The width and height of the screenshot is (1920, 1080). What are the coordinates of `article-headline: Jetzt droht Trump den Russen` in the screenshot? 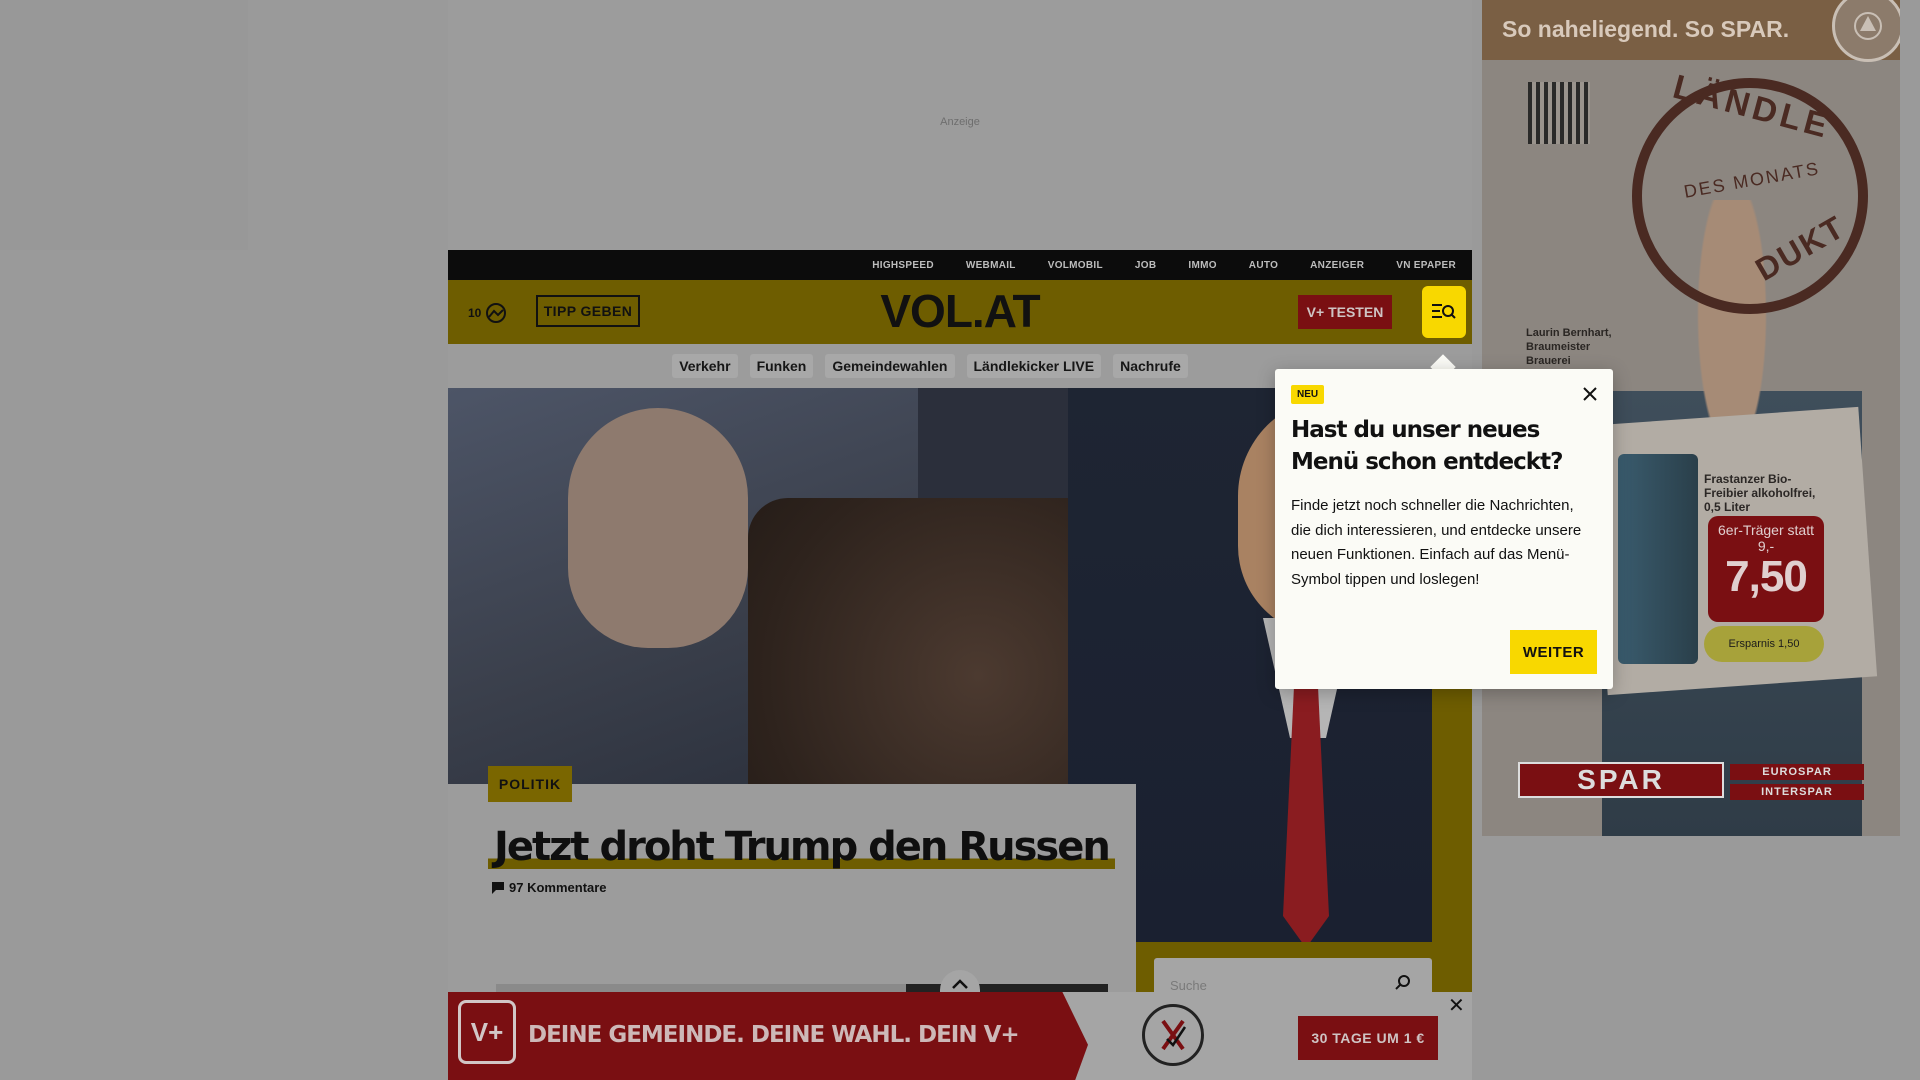 It's located at (801, 847).